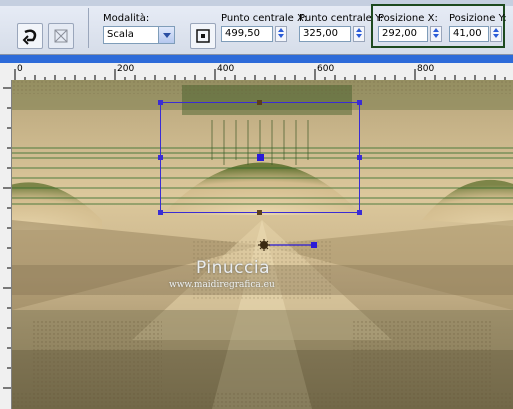 This screenshot has height=409, width=513. What do you see at coordinates (126, 69) in the screenshot?
I see `ruler-tick-label: 200` at bounding box center [126, 69].